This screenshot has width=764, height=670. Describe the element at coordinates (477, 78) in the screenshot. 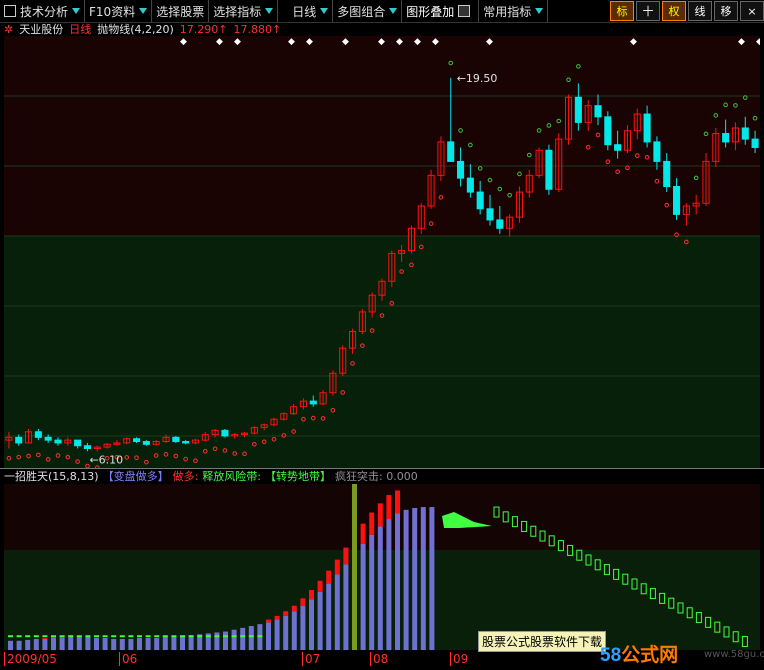

I see `high-price-label: ←19.50` at that location.